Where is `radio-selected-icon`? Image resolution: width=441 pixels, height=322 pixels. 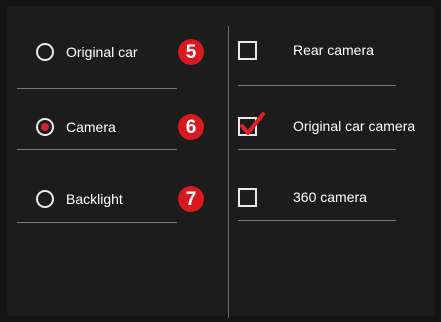 radio-selected-icon is located at coordinates (45, 127).